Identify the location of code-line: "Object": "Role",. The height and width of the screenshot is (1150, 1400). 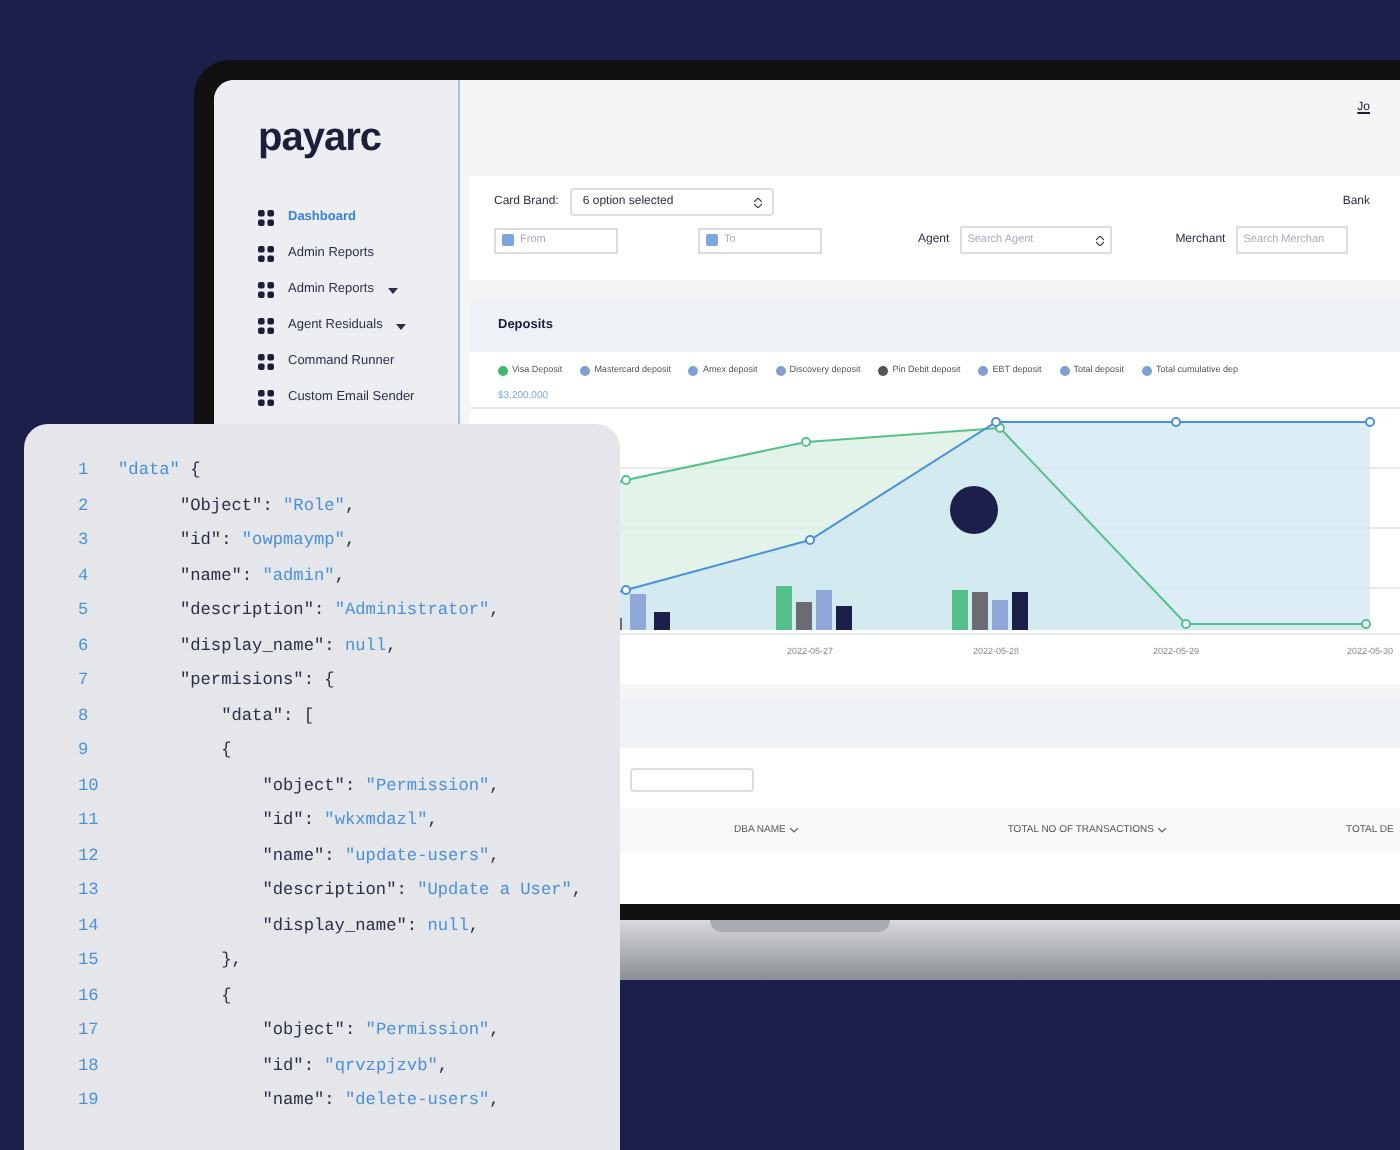
(266, 505).